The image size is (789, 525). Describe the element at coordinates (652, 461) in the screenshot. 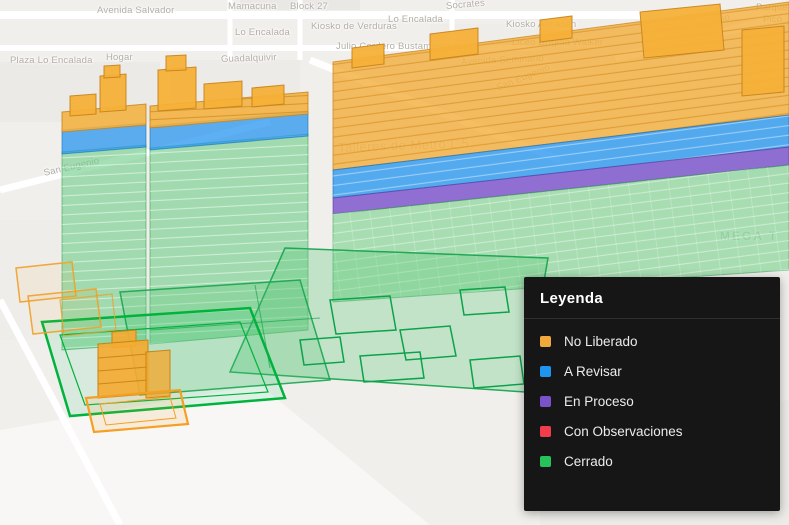

I see `legend-item-cerrado: Cerrado` at that location.